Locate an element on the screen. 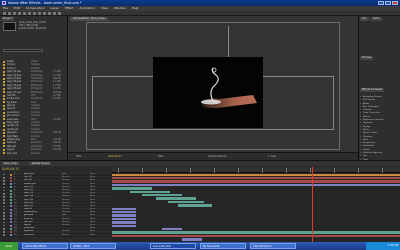 This screenshot has height=250, width=400. current-time-display: 0;00;04;17 is located at coordinates (10, 169).